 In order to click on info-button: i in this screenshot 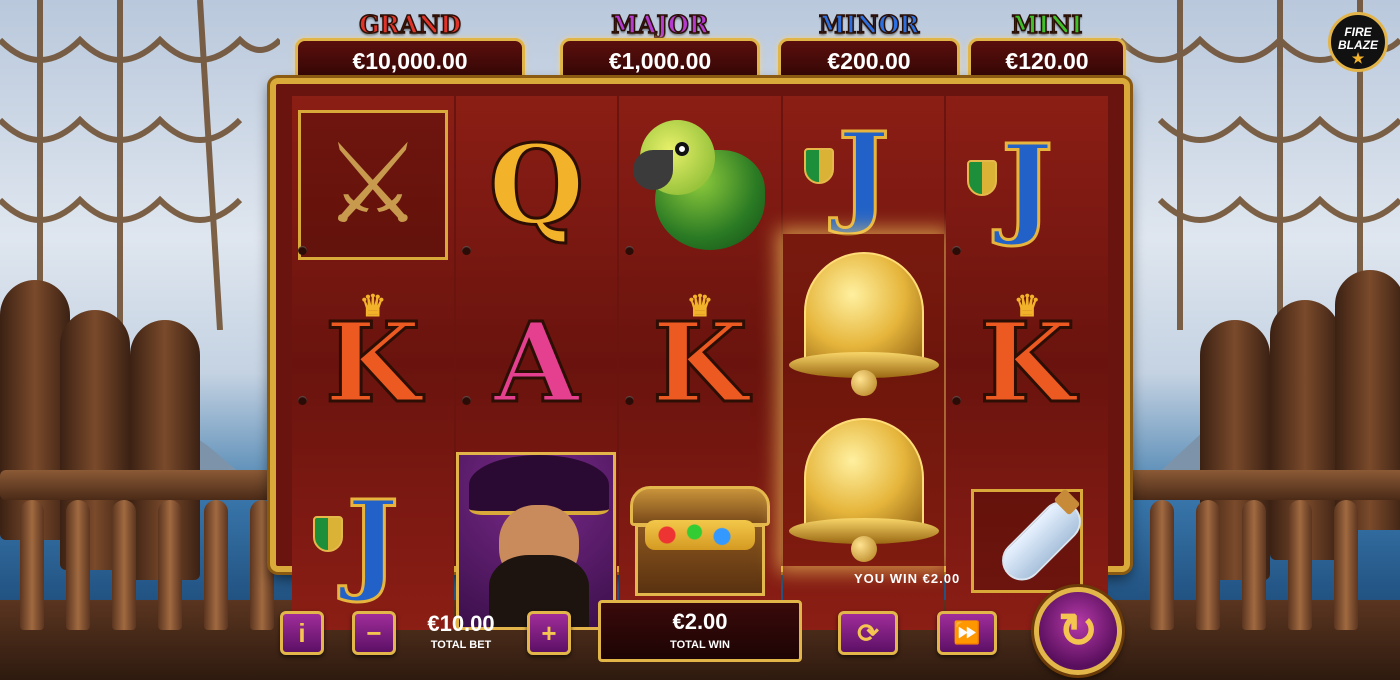, I will do `click(302, 633)`.